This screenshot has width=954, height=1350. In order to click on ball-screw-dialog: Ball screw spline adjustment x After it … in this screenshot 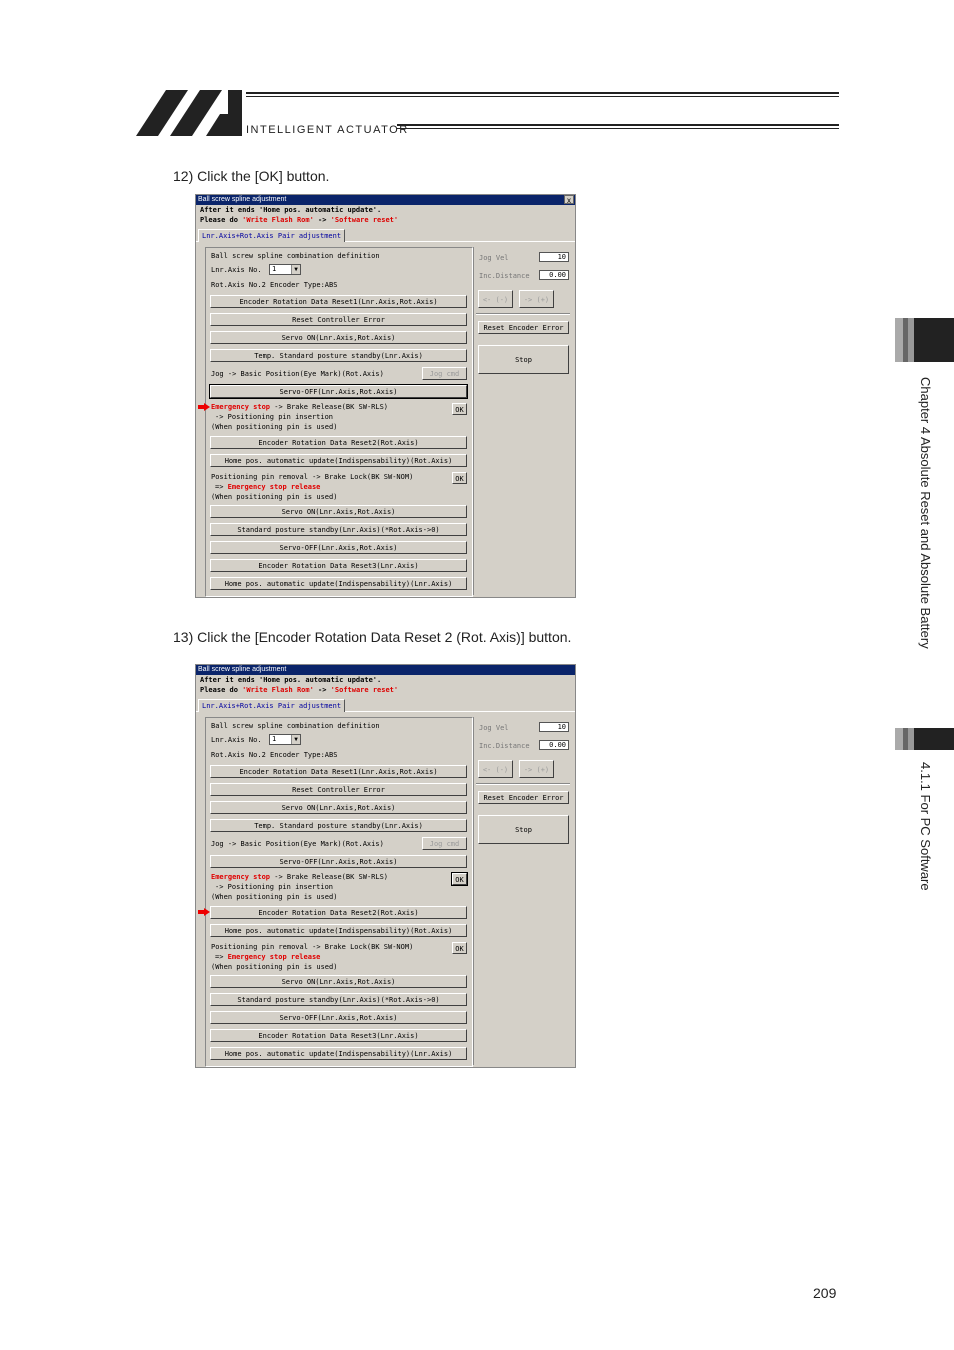, I will do `click(385, 396)`.